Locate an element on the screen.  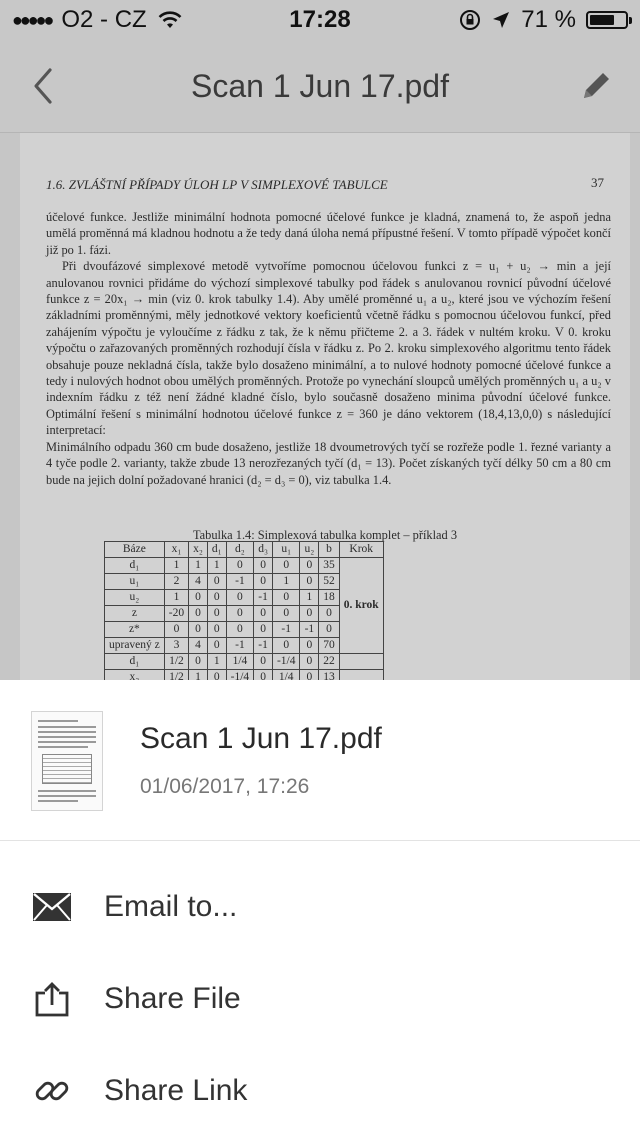
table-cell: x₂ is located at coordinates (134, 674).